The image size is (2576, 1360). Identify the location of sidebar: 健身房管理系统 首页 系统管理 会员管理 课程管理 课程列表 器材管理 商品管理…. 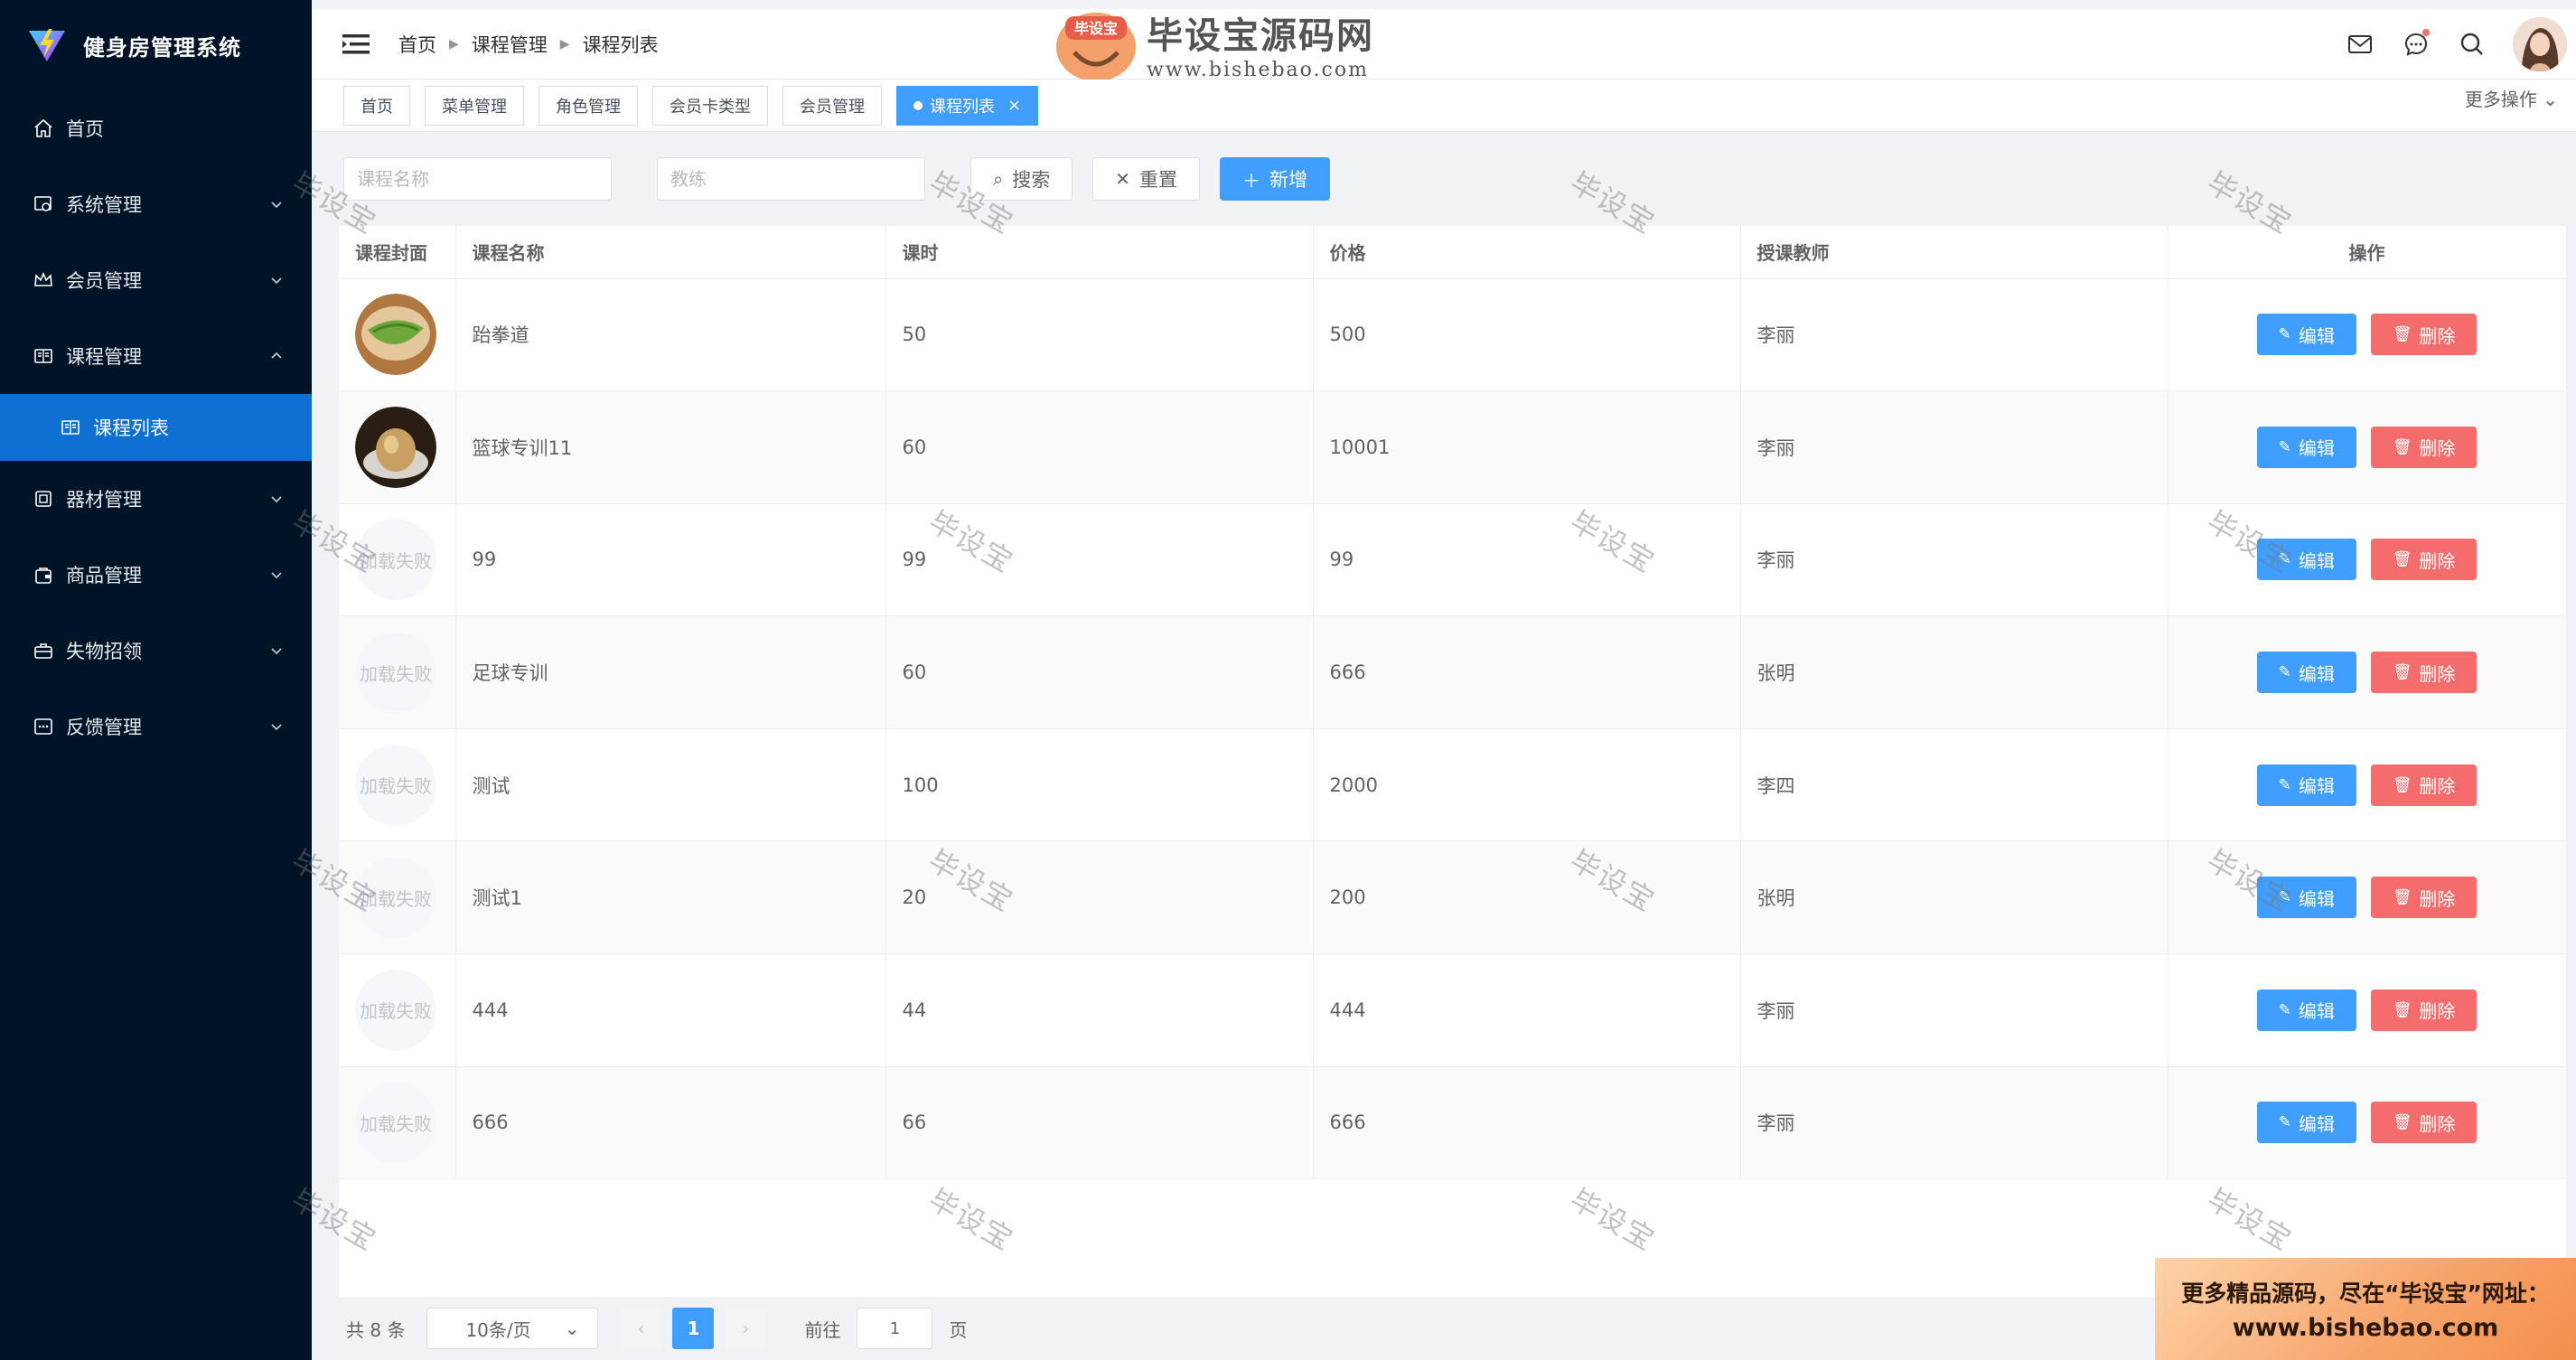
(156, 680).